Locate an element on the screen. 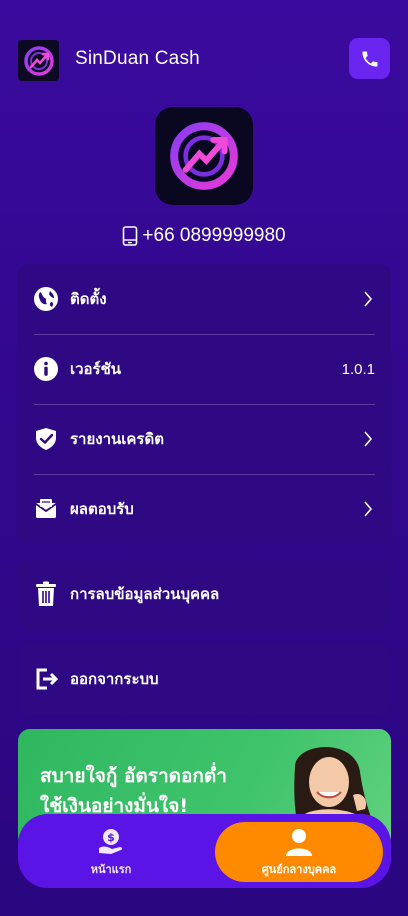 This screenshot has width=408, height=916. menu-item-feedback: ผลตอบรับ is located at coordinates (204, 509).